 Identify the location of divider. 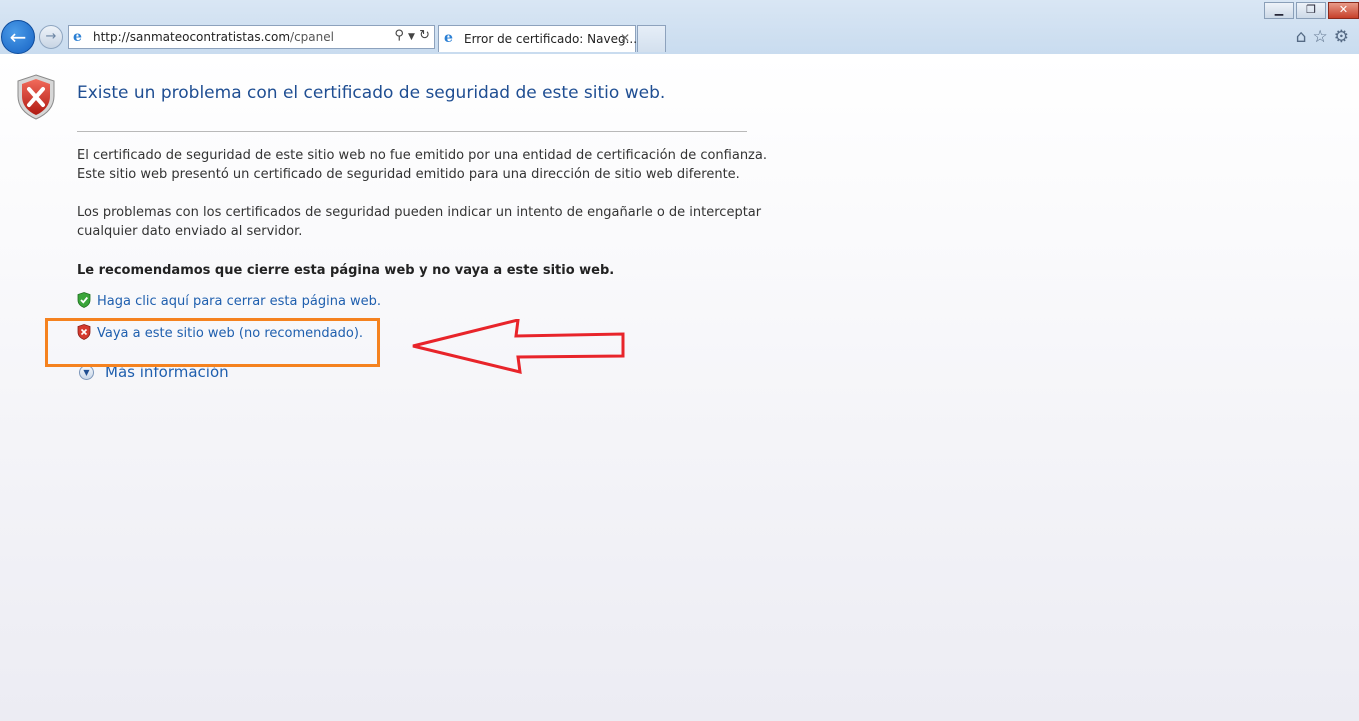
(412, 131).